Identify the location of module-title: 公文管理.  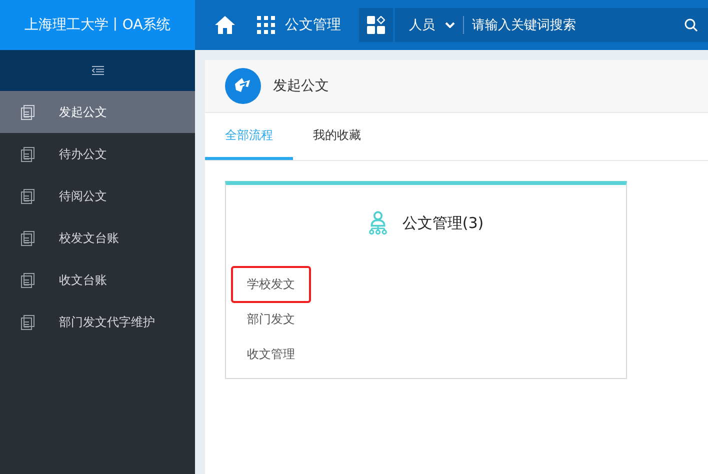
(313, 25).